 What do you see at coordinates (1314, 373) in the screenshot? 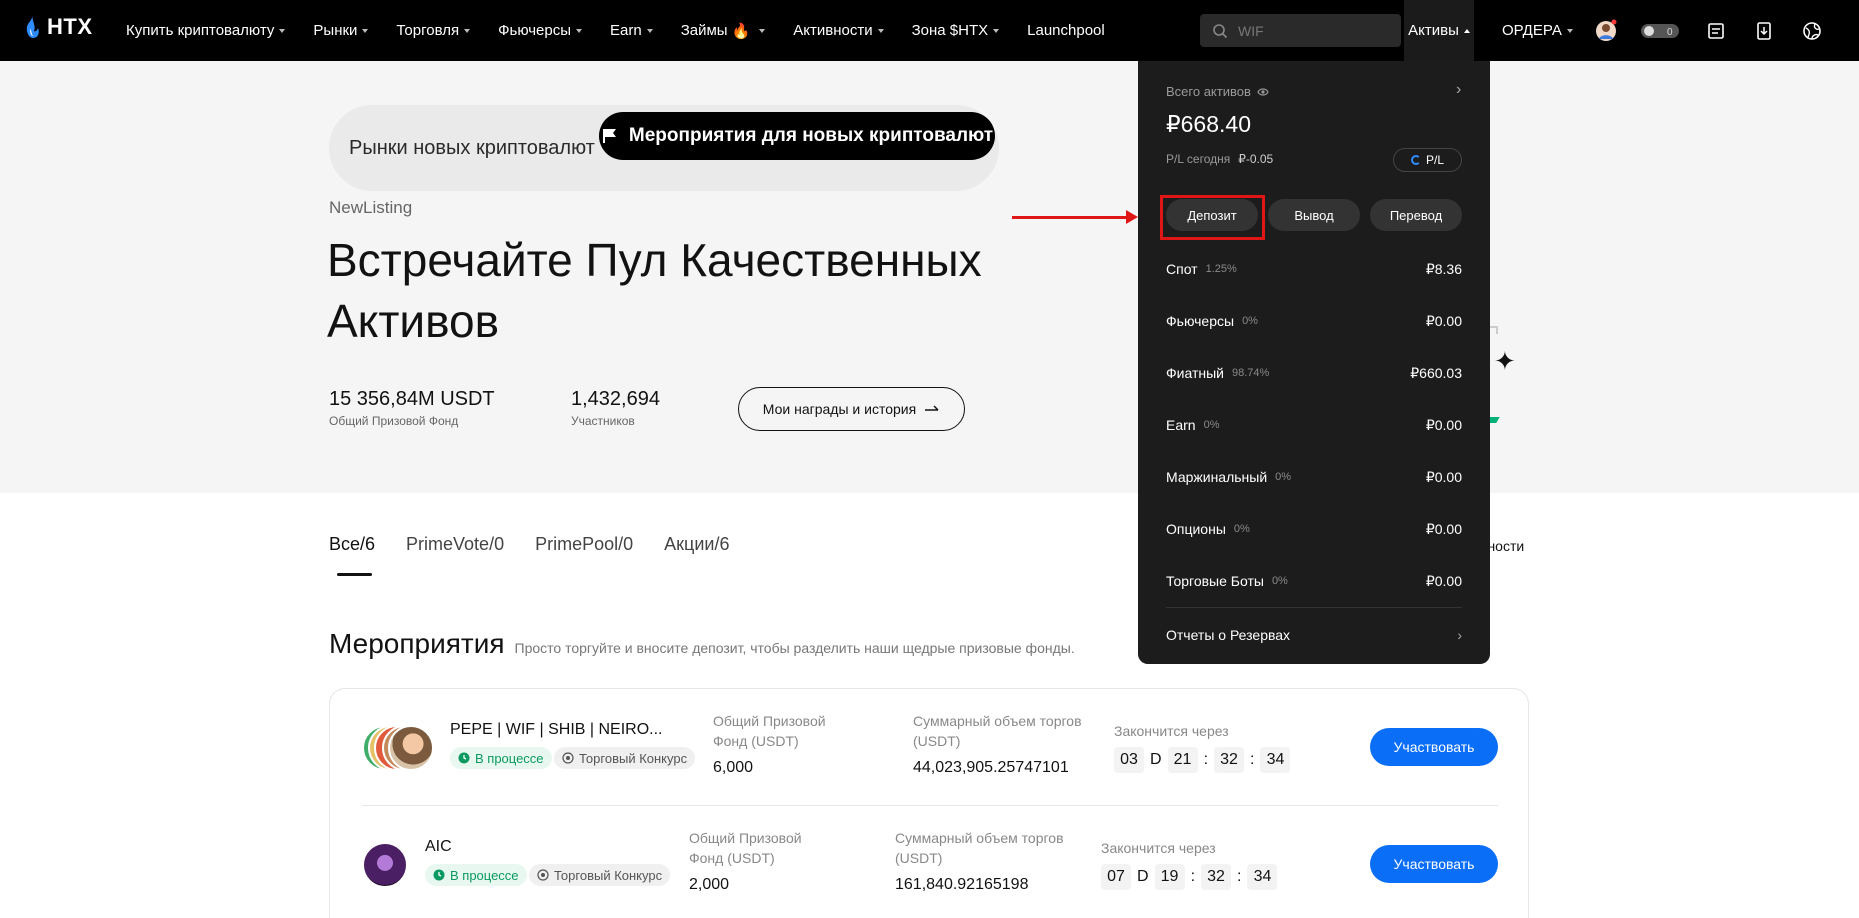
I see `account-row-fiat: Фиатный 98.74% ₽660.03` at bounding box center [1314, 373].